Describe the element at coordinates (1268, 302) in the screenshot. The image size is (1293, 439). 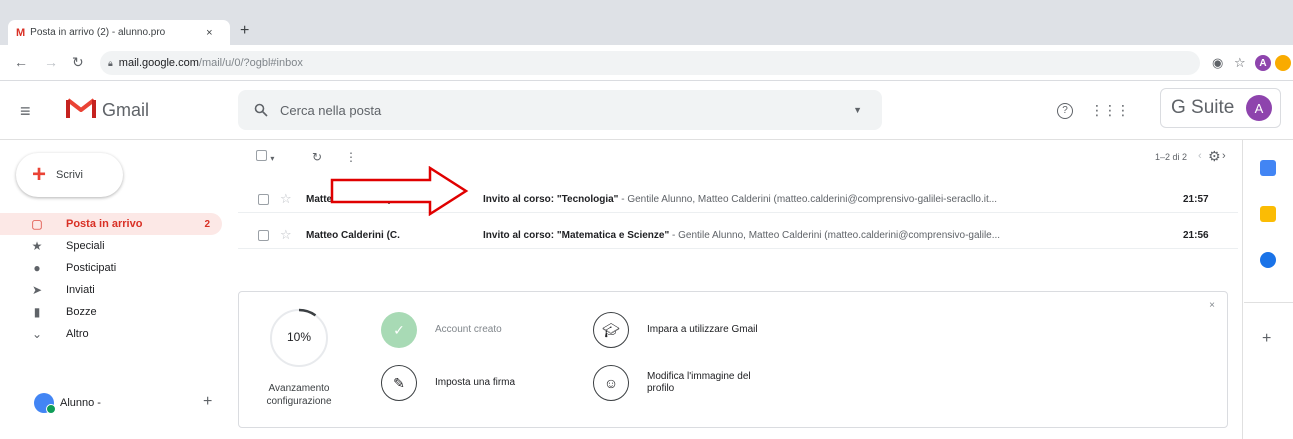
I see `side-panel-divider` at that location.